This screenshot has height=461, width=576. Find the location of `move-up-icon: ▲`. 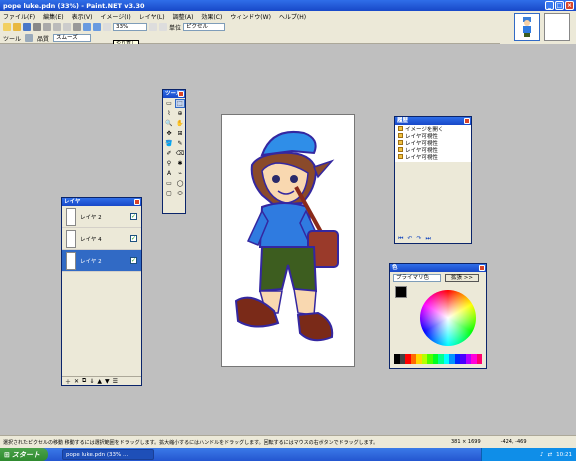

move-up-icon: ▲ is located at coordinates (99, 381).